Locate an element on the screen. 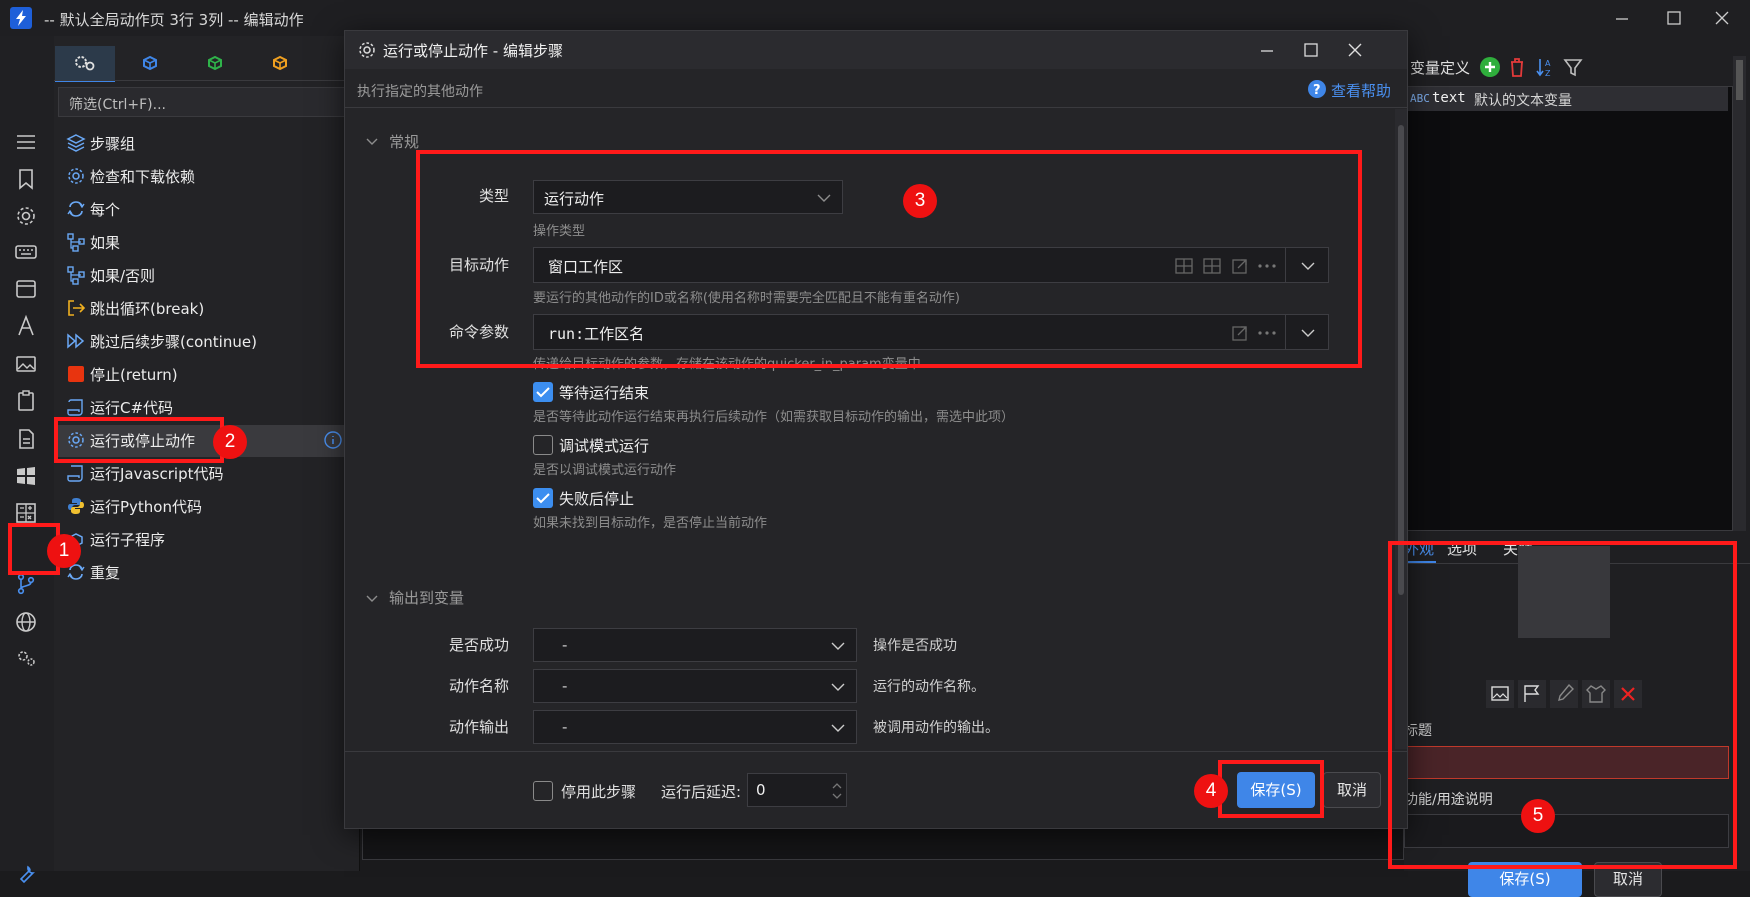  stop-icon is located at coordinates (76, 374).